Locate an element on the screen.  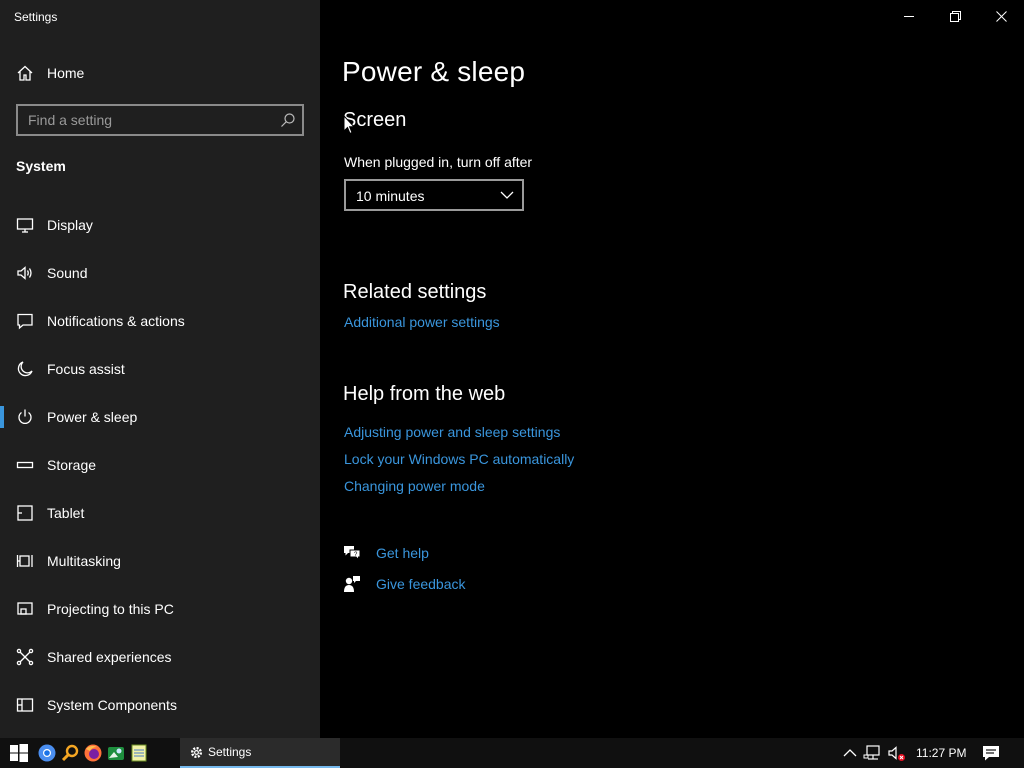
sidebar-item-label: Tablet is located at coordinates (66, 513).